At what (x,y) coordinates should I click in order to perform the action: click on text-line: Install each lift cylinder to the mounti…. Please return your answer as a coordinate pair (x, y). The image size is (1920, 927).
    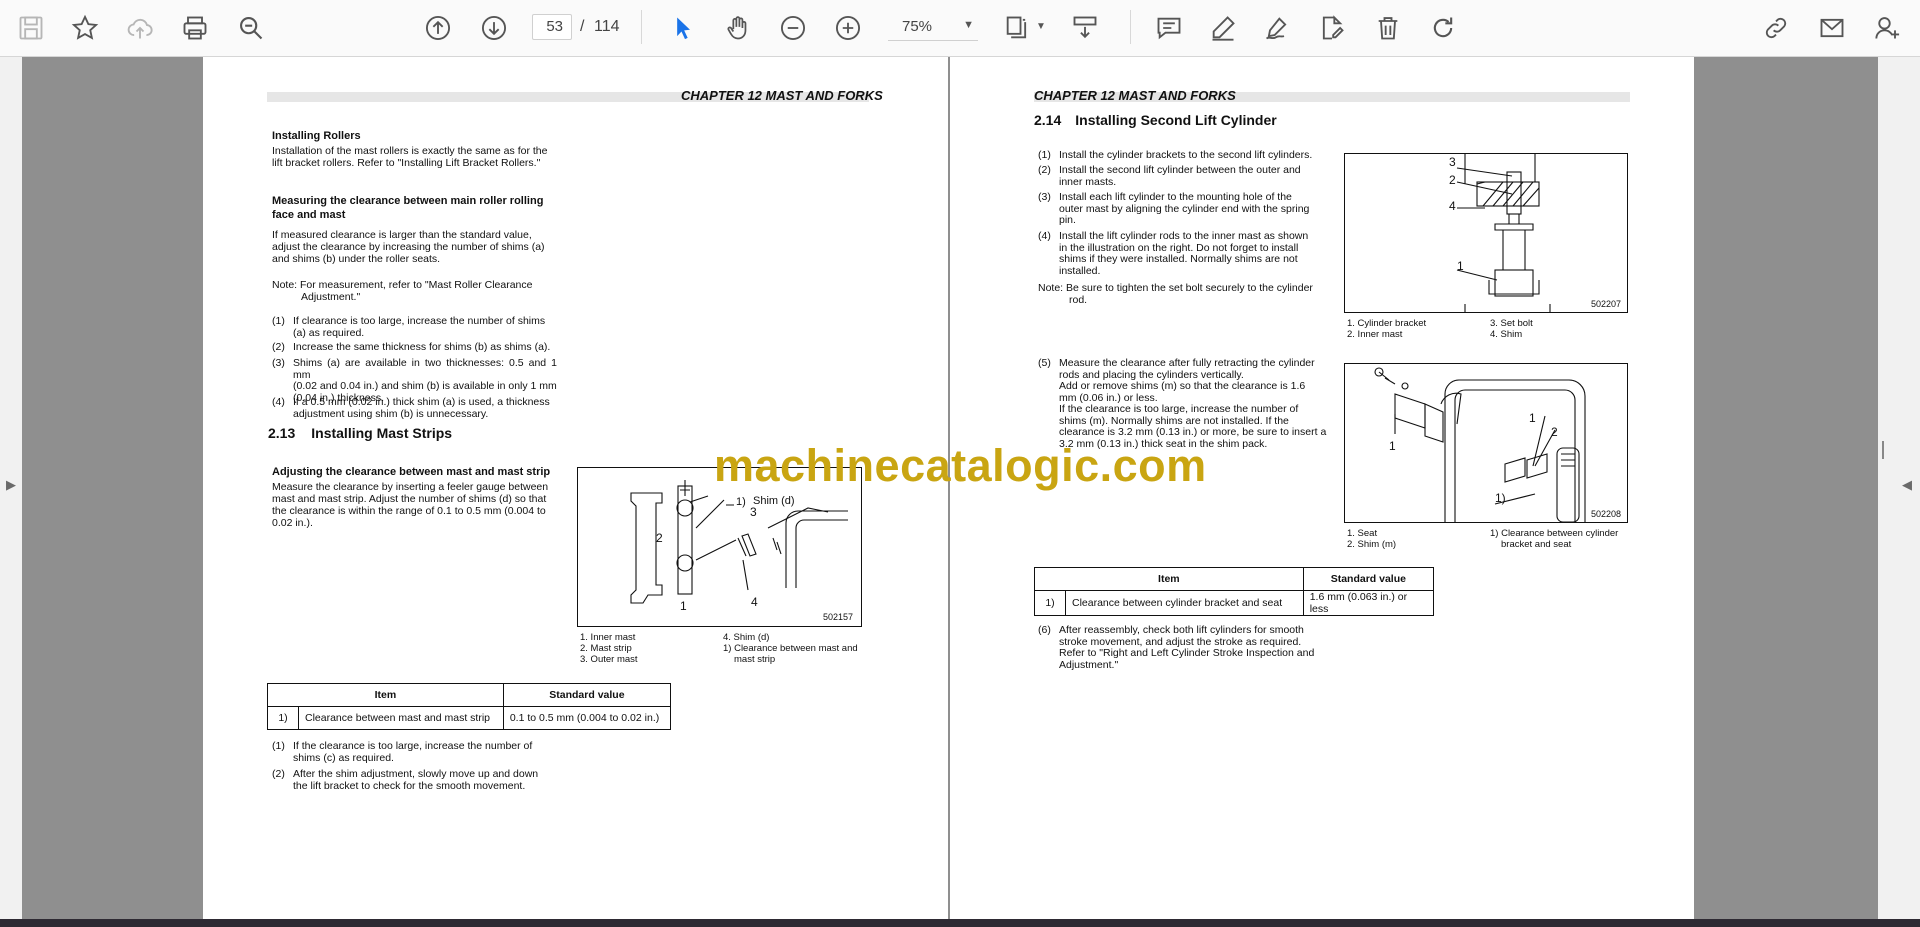
    Looking at the image, I should click on (1175, 197).